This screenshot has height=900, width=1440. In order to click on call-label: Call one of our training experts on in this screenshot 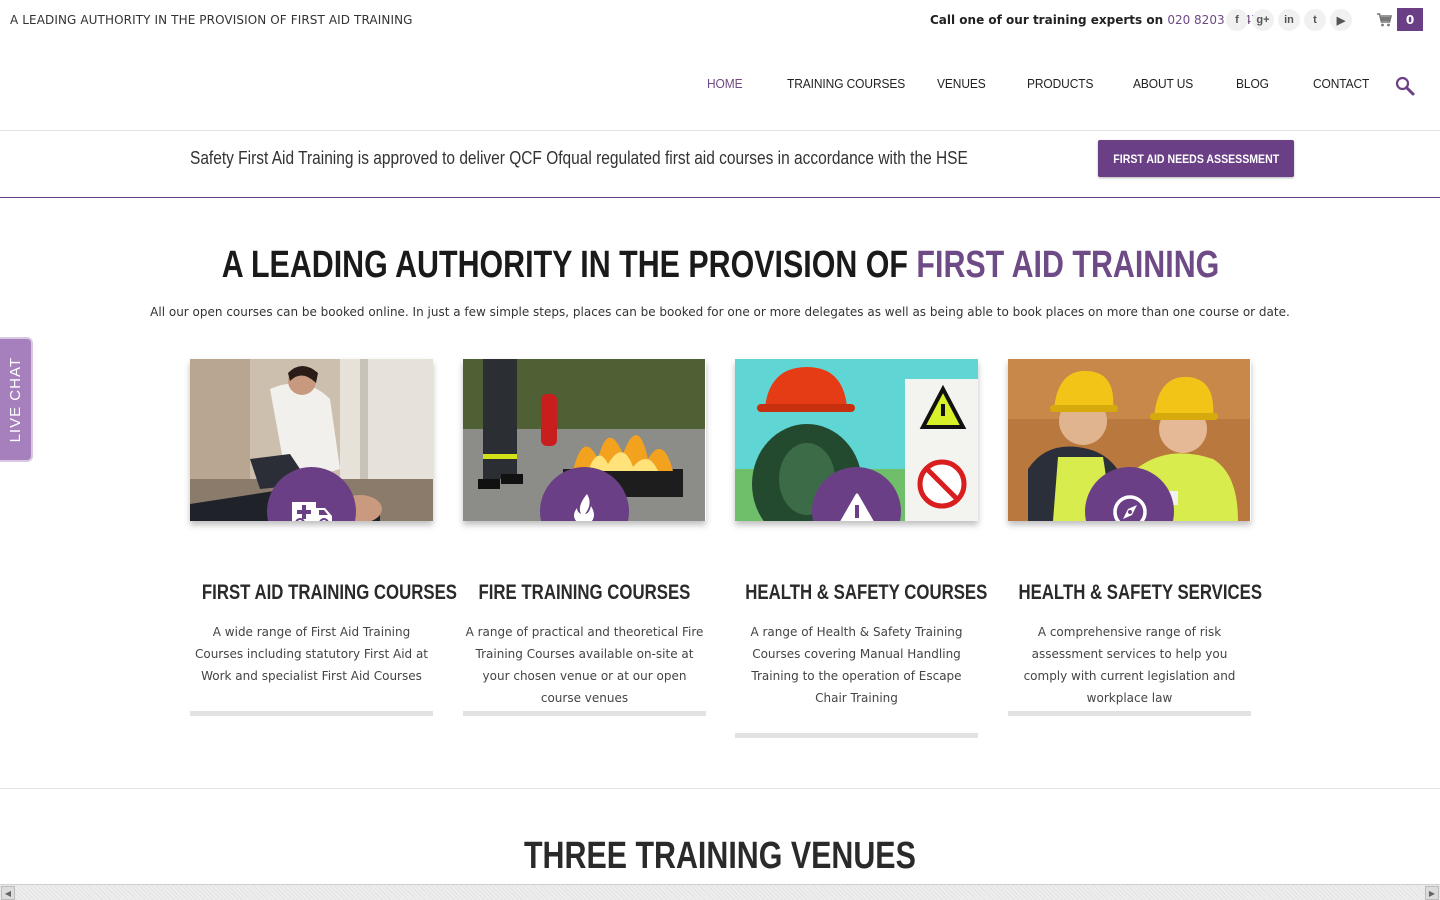, I will do `click(1047, 20)`.